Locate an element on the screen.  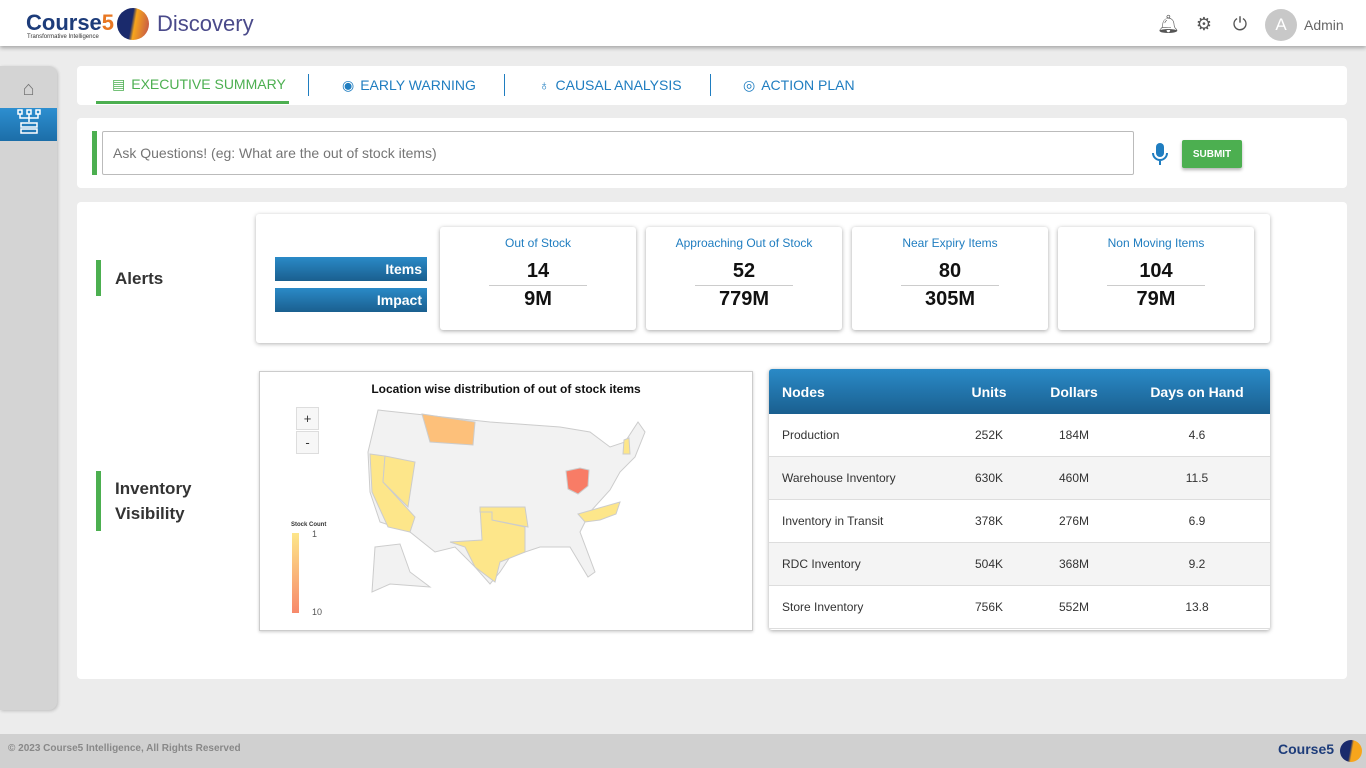
microphone-icon is located at coordinates (1160, 157).